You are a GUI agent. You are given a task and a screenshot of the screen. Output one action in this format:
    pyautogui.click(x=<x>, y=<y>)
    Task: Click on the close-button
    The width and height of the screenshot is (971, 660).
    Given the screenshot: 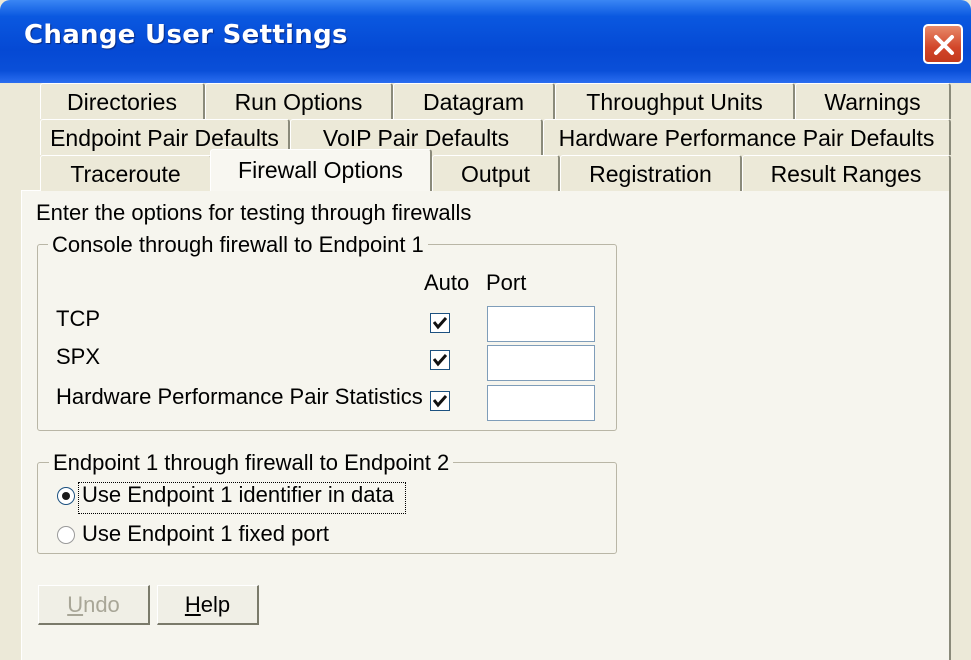 What is the action you would take?
    pyautogui.click(x=943, y=44)
    